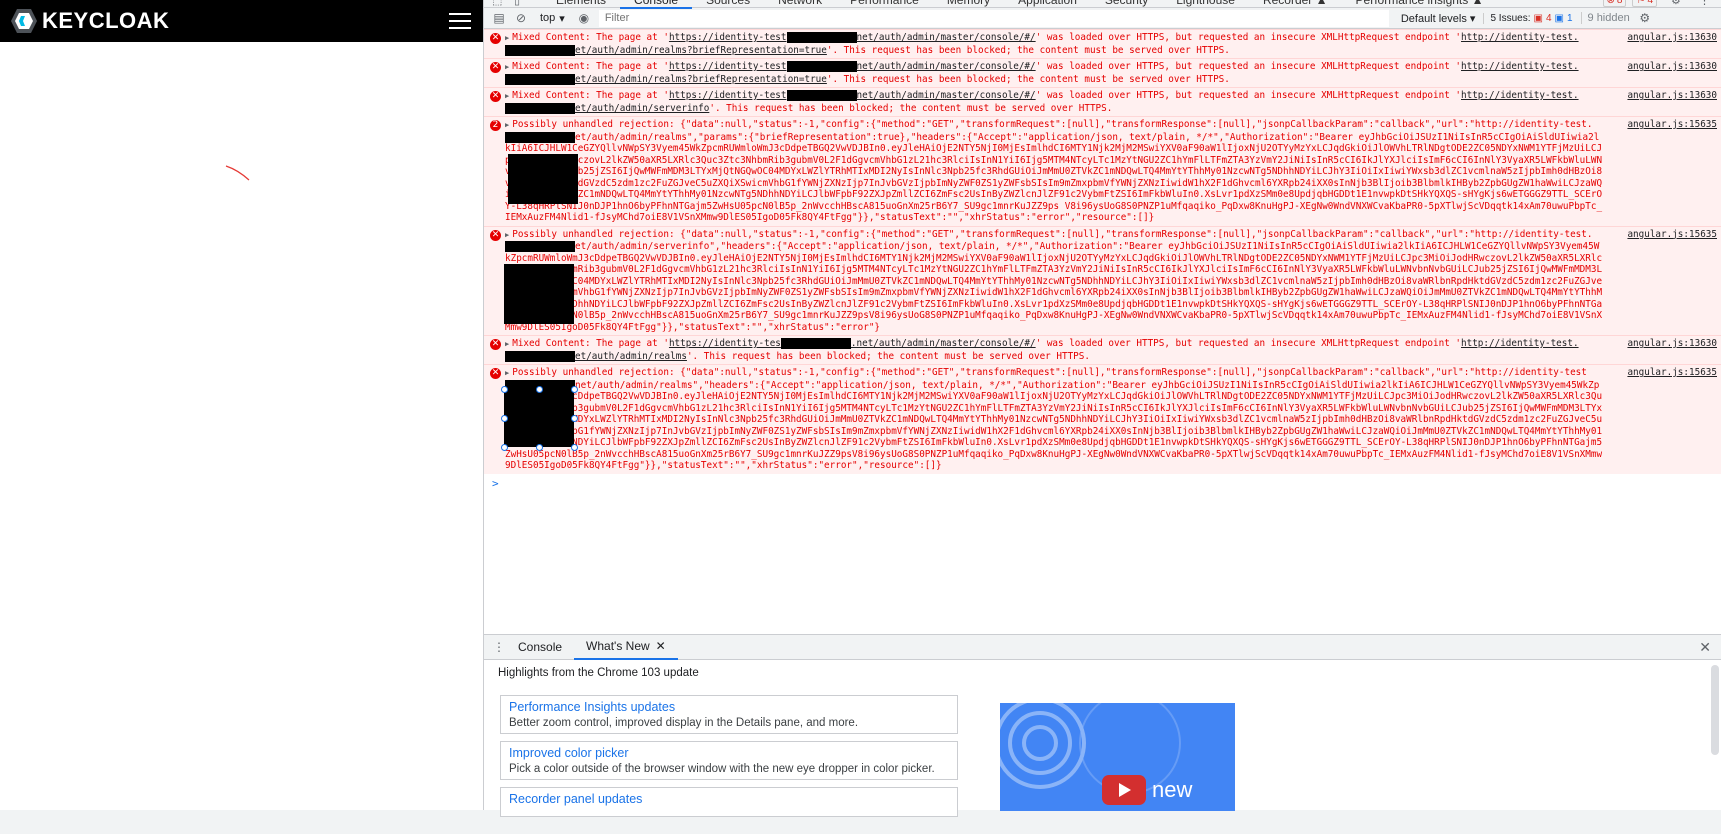  Describe the element at coordinates (499, 3) in the screenshot. I see `inspect-element-icon: ⬚` at that location.